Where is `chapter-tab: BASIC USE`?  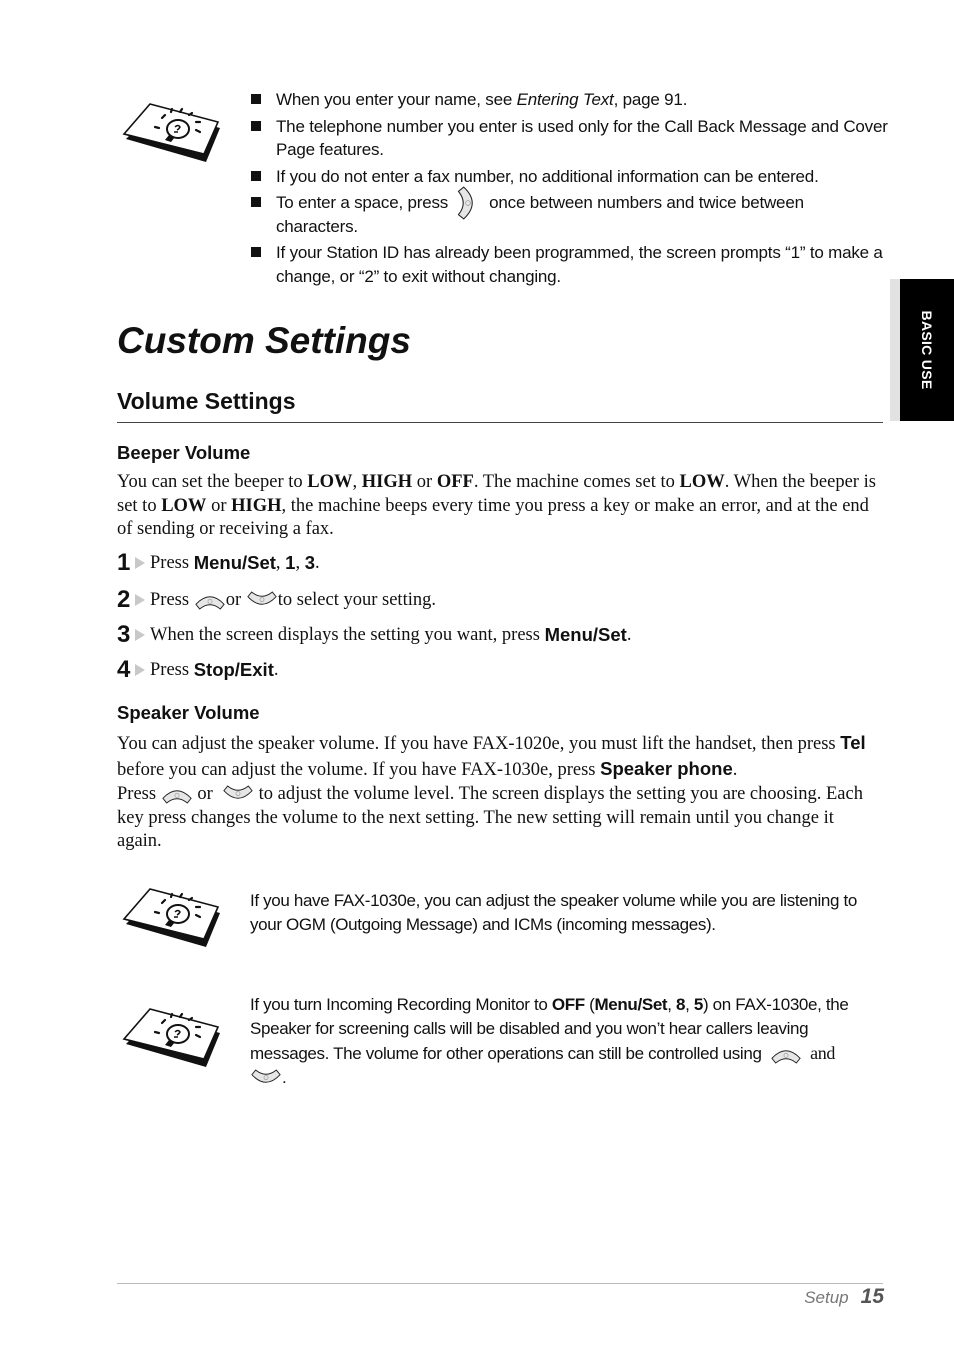
chapter-tab: BASIC USE is located at coordinates (927, 350).